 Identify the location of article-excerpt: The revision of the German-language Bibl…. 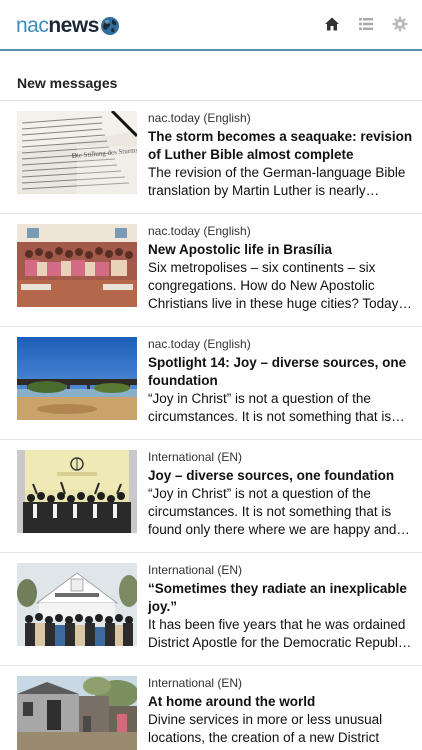
(277, 181).